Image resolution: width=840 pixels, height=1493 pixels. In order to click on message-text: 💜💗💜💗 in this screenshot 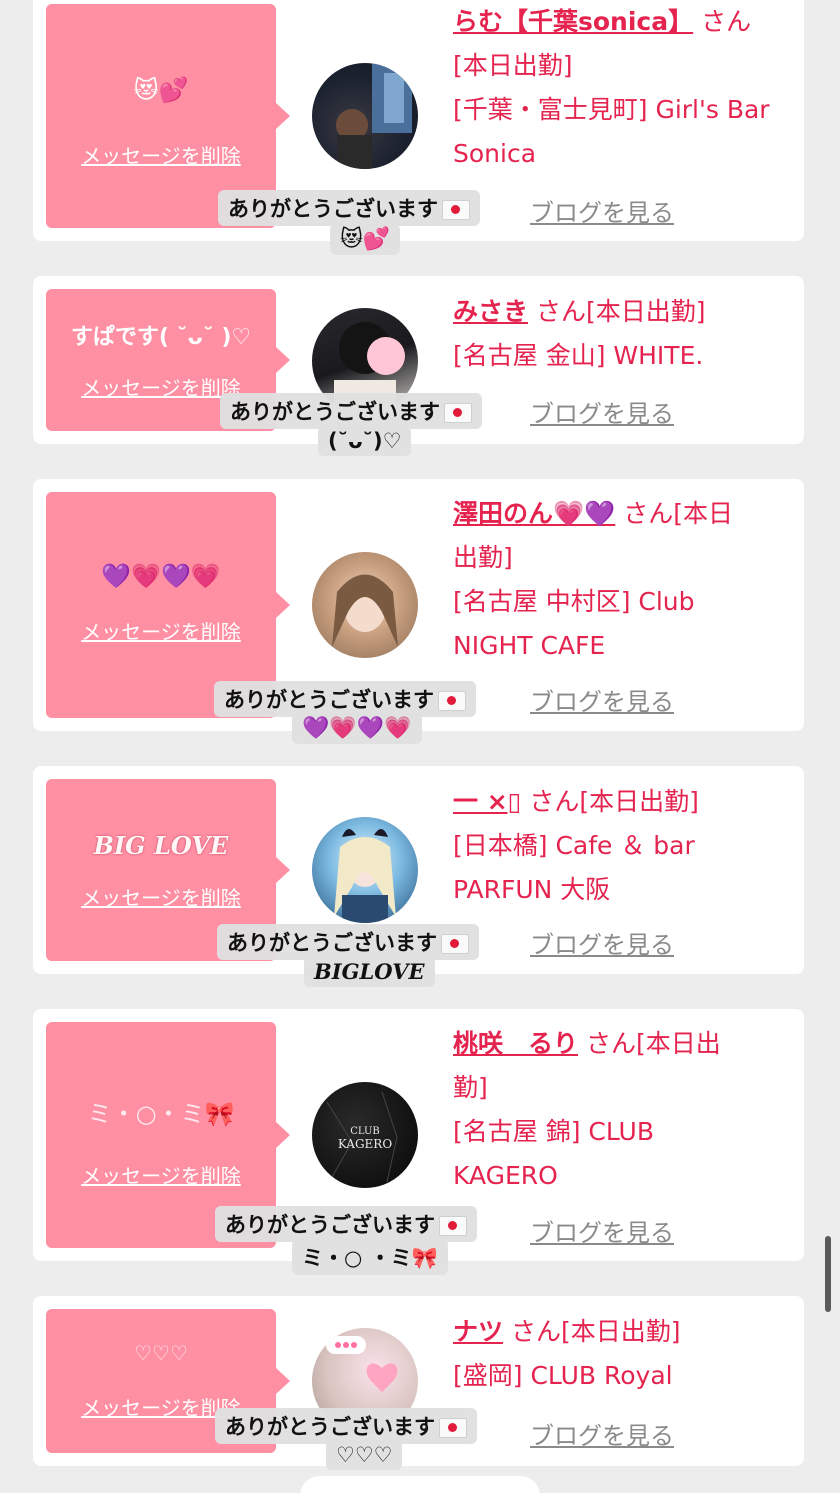, I will do `click(161, 576)`.